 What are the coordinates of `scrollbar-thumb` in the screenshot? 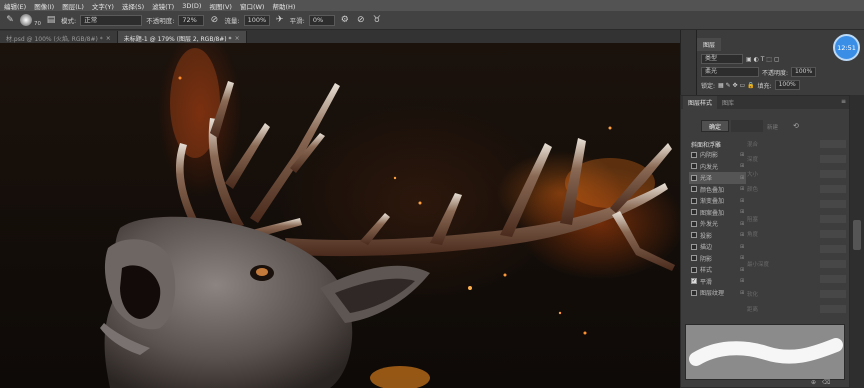 It's located at (857, 235).